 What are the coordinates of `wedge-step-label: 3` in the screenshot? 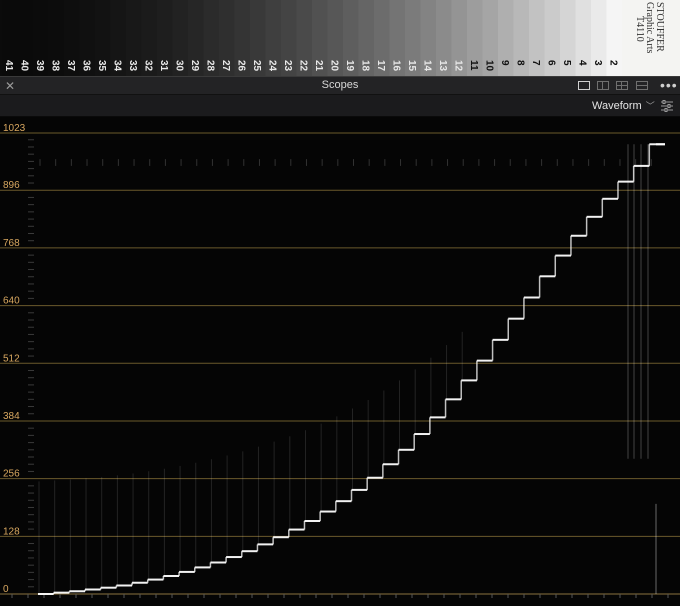 It's located at (597, 63).